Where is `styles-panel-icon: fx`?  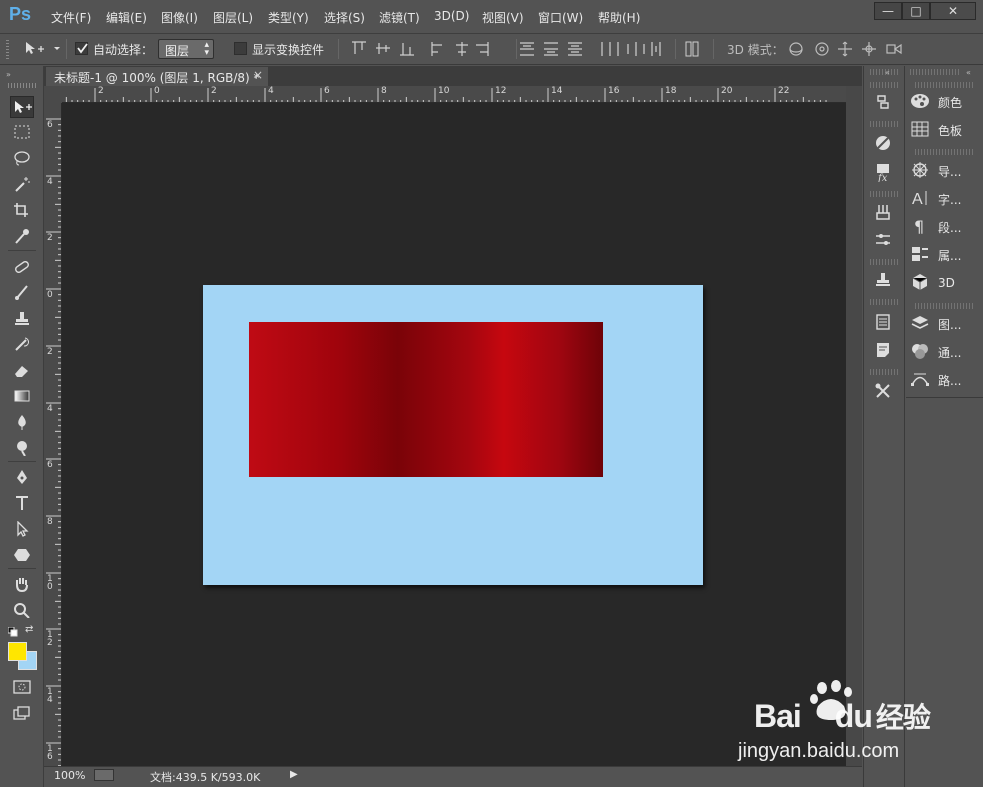 styles-panel-icon: fx is located at coordinates (883, 172).